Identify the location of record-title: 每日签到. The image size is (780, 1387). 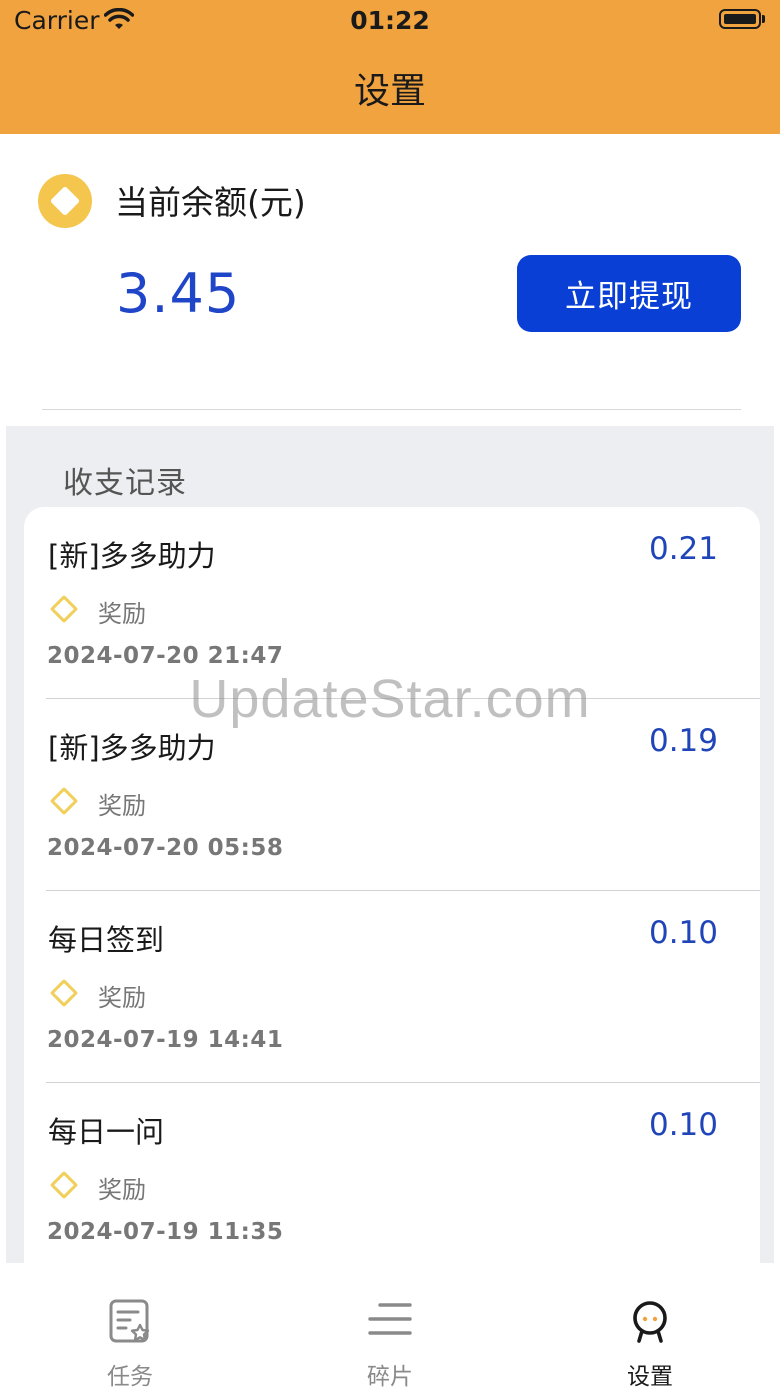
(106, 940).